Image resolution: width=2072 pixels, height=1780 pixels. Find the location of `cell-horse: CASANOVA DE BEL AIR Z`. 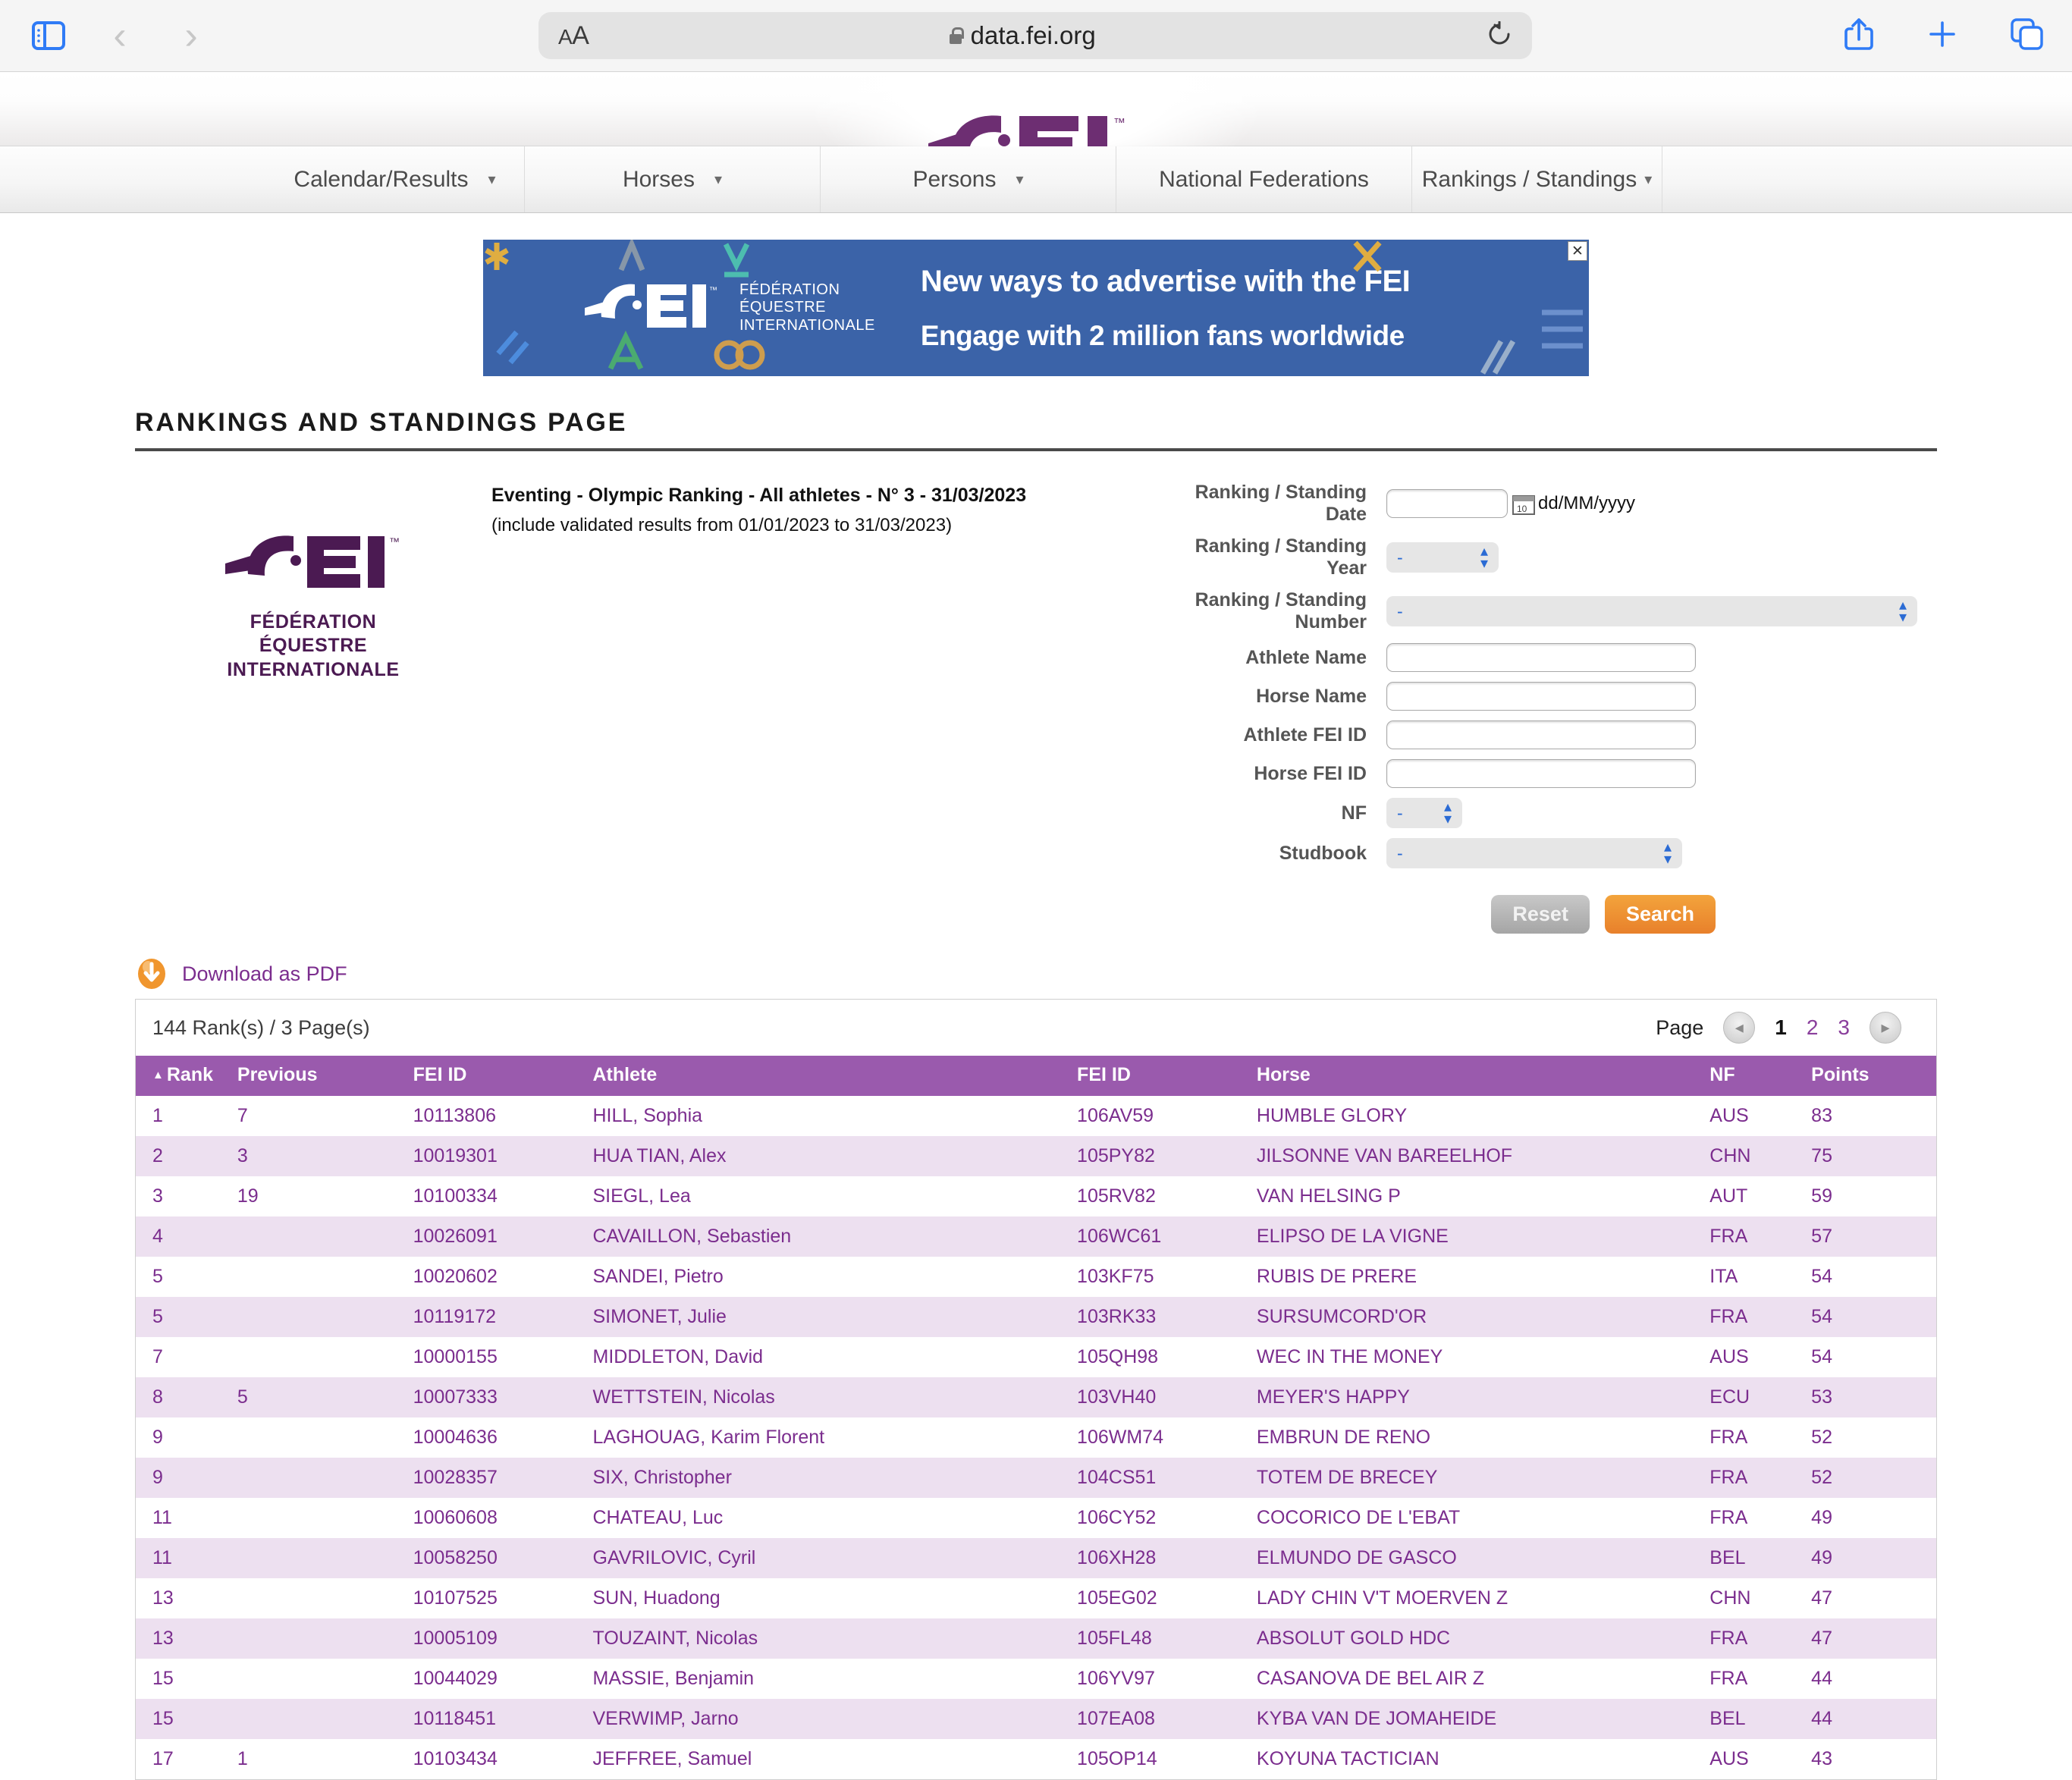

cell-horse: CASANOVA DE BEL AIR Z is located at coordinates (1483, 1679).